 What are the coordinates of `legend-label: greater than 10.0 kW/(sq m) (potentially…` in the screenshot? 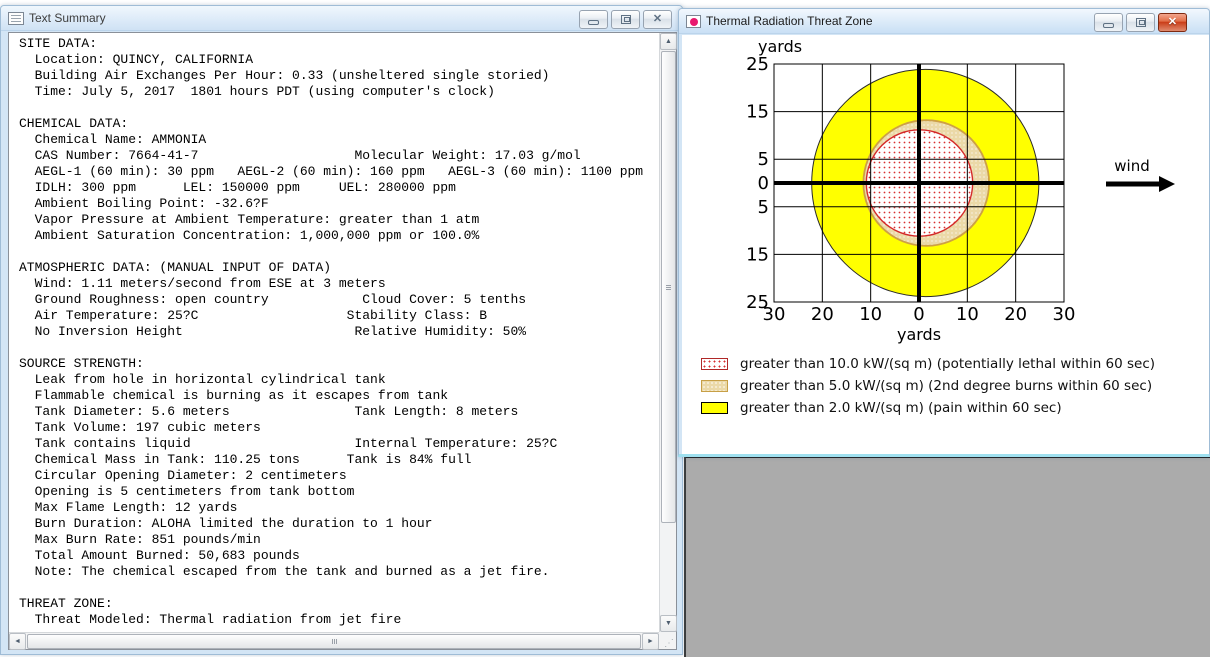 It's located at (948, 364).